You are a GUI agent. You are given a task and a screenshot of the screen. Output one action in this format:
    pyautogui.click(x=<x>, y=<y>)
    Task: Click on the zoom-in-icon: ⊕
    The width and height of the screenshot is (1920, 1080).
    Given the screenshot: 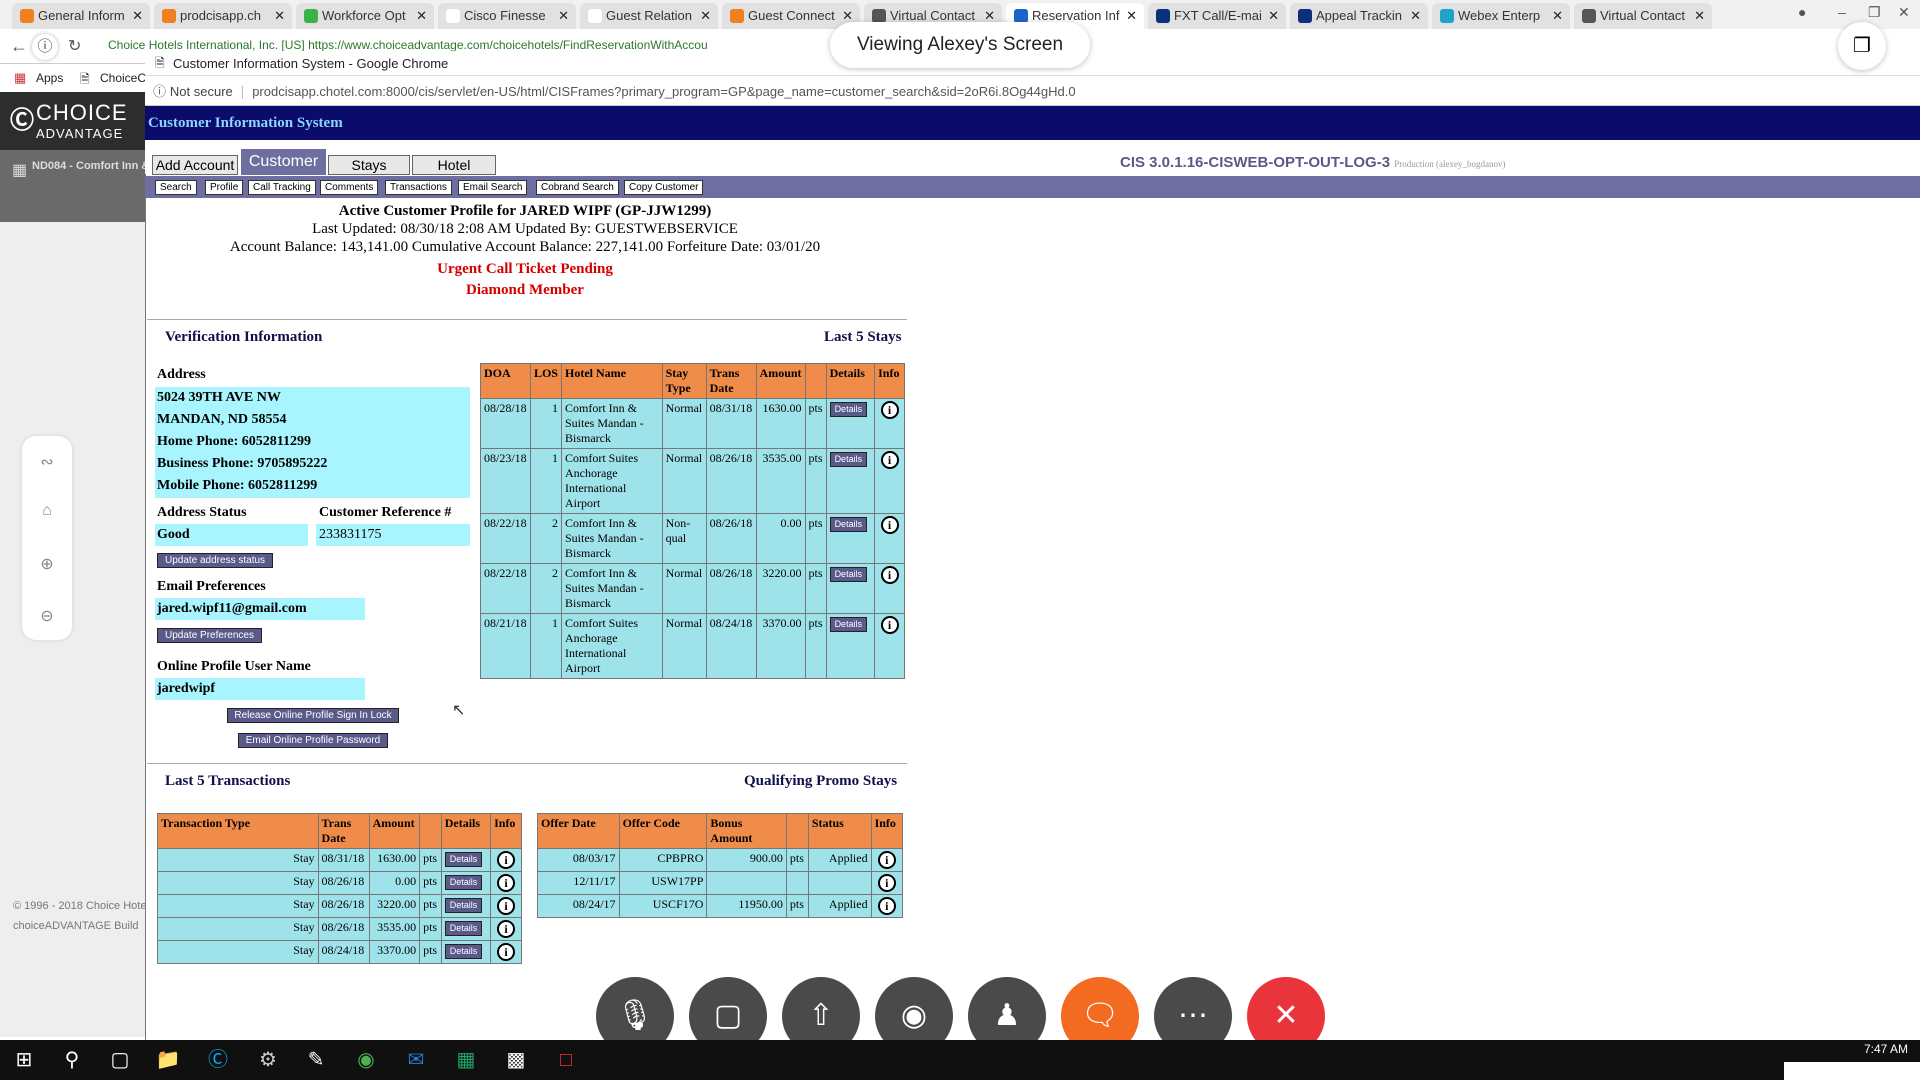 What is the action you would take?
    pyautogui.click(x=47, y=565)
    